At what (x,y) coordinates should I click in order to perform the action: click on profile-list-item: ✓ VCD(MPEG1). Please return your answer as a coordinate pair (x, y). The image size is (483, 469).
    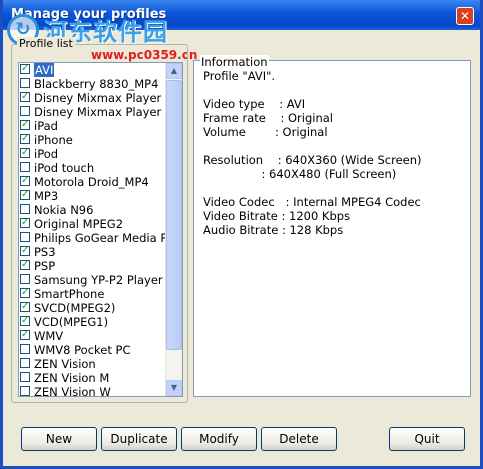
    Looking at the image, I should click on (93, 322).